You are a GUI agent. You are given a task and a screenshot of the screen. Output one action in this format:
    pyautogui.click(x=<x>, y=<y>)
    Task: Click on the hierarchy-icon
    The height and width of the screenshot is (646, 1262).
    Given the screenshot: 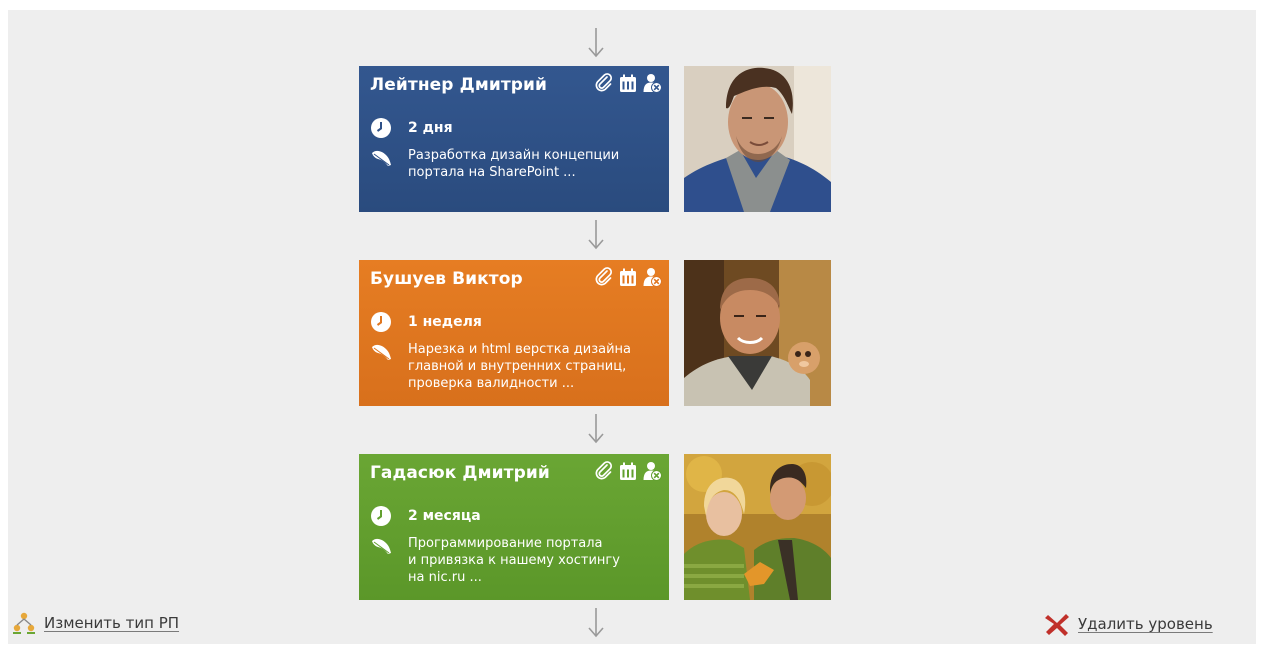 What is the action you would take?
    pyautogui.click(x=24, y=623)
    